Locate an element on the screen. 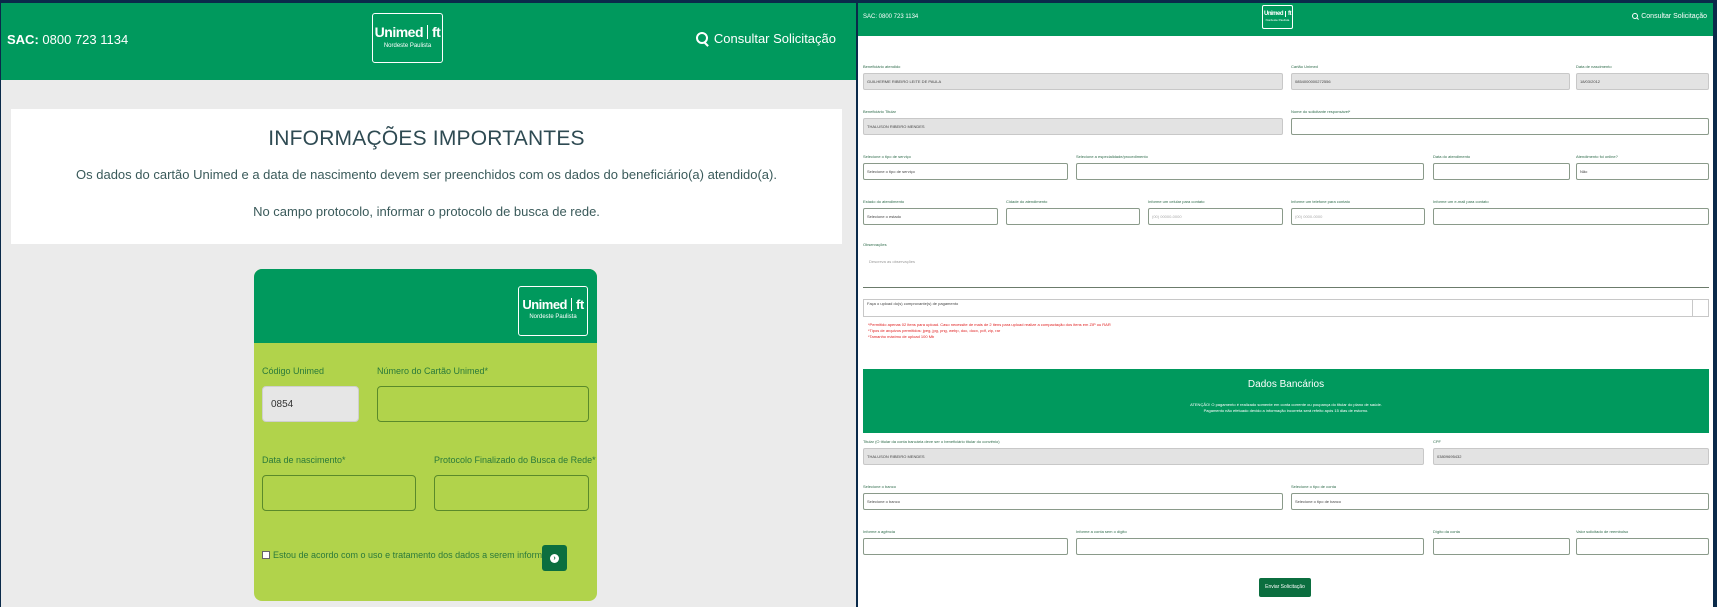  bank-title: Dados Bancários is located at coordinates (1286, 384).